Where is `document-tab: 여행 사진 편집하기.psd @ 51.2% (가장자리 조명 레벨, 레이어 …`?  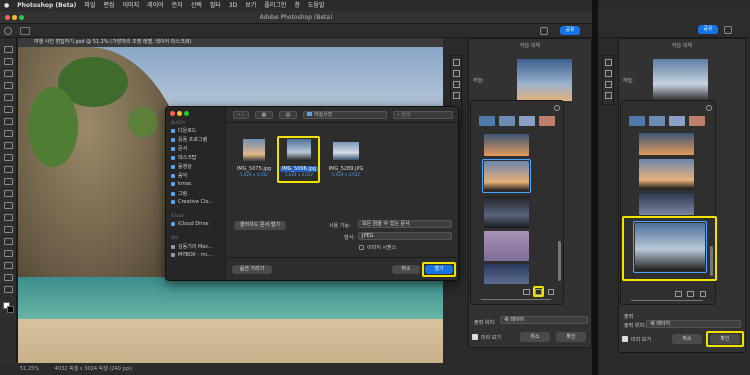 document-tab: 여행 사진 편집하기.psd @ 51.2% (가장자리 조명 레벨, 레이어 … is located at coordinates (230, 42).